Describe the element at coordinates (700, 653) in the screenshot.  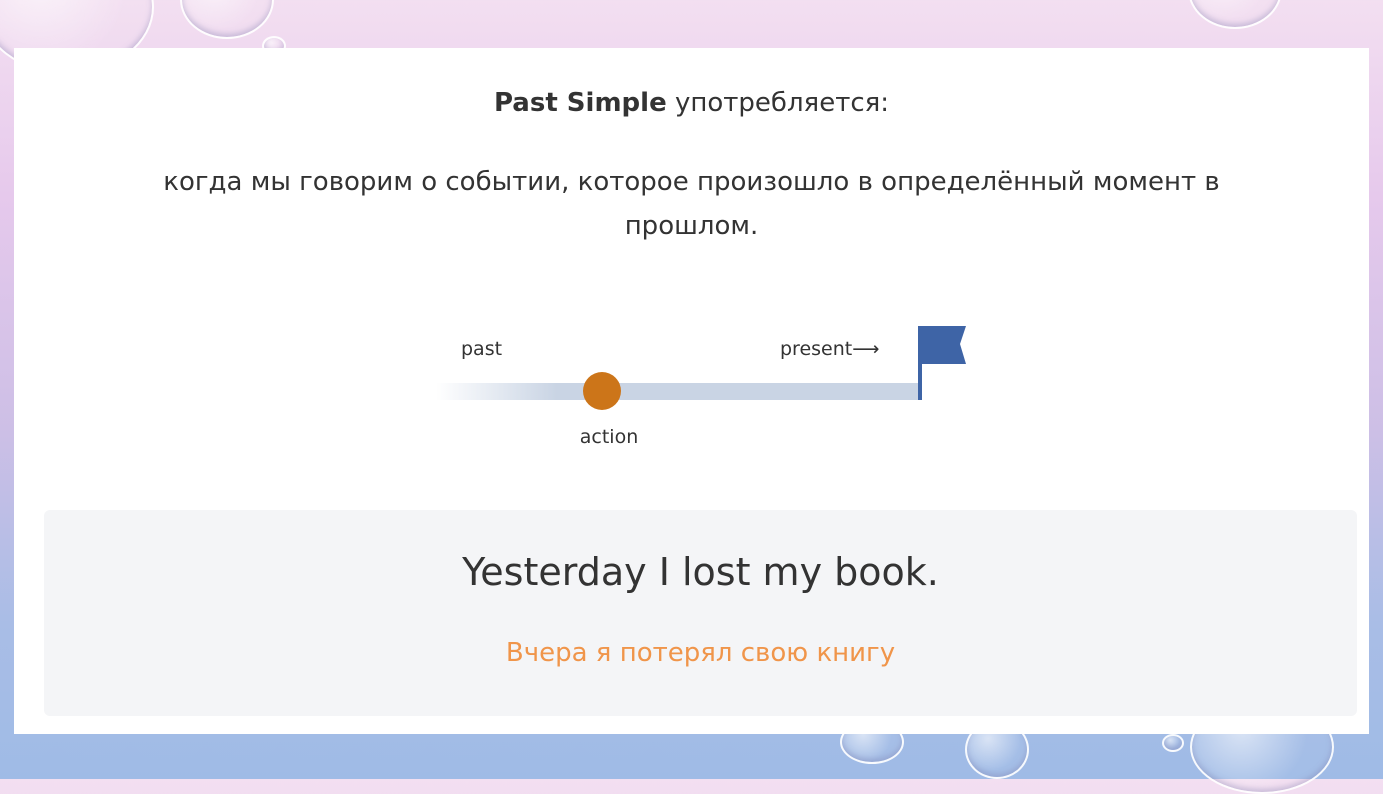
I see `example-translation: Вчера я потерял свою книгу` at that location.